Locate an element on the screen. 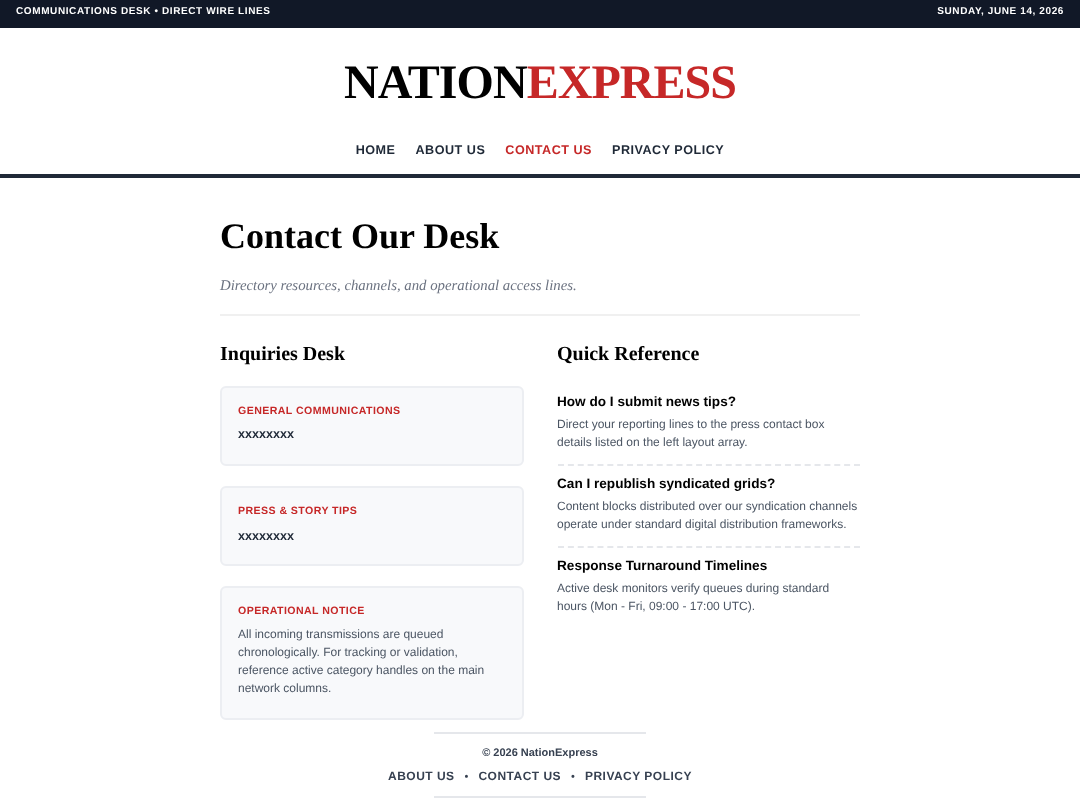 This screenshot has width=1080, height=810. page-title: Contact Our Desk is located at coordinates (361, 236).